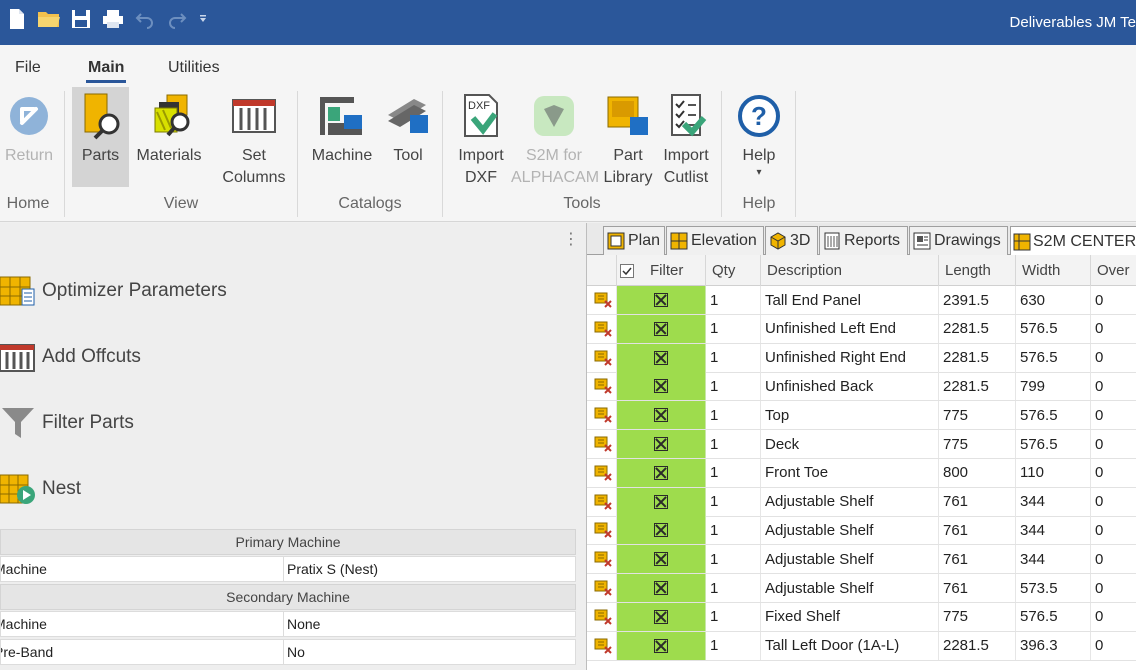 The width and height of the screenshot is (1136, 670). Describe the element at coordinates (686, 116) in the screenshot. I see `cutlist-checklist-icon` at that location.